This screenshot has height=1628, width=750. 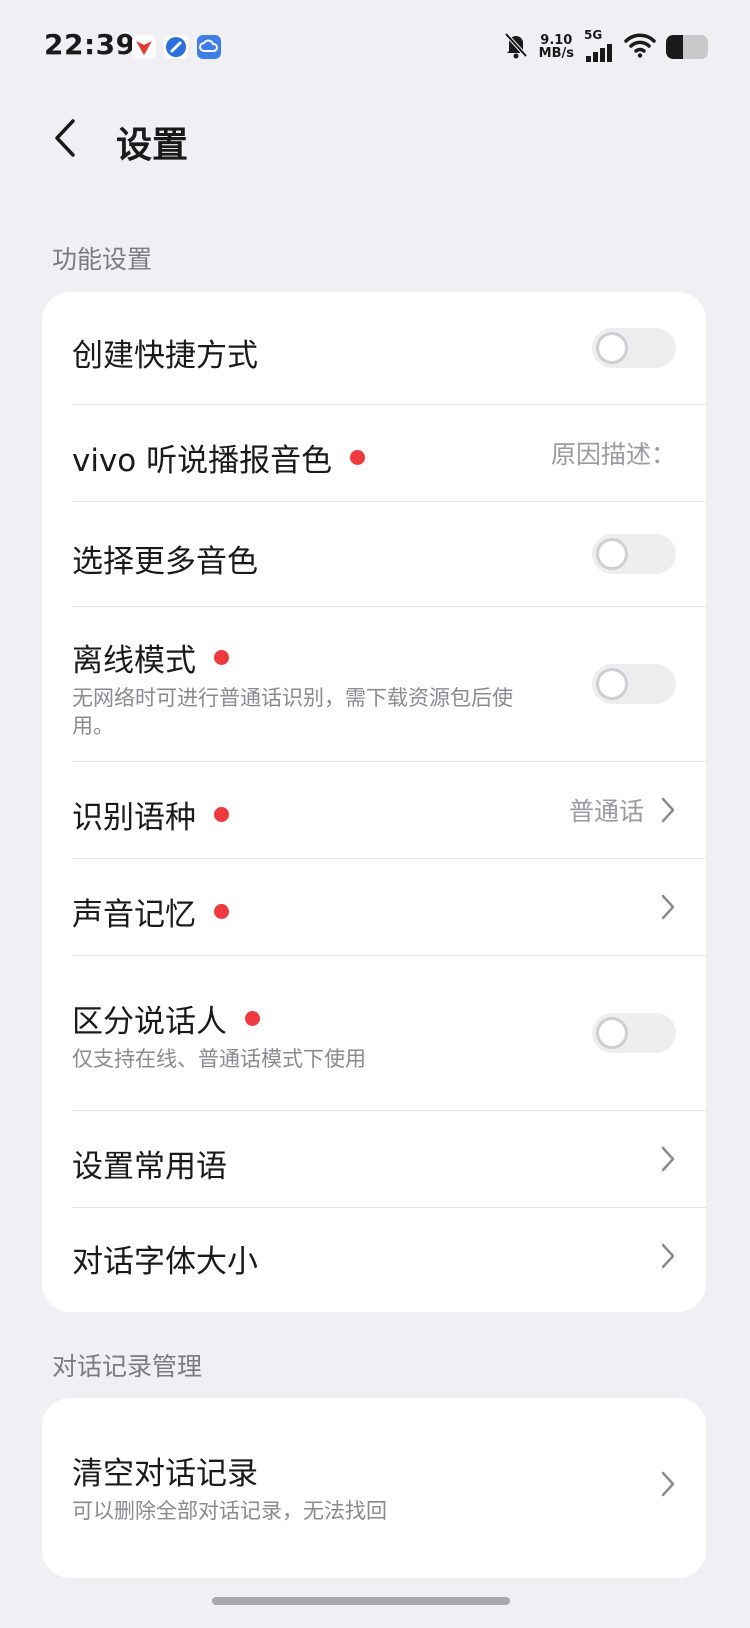 I want to click on net-speed-unit: MB/s, so click(x=556, y=53).